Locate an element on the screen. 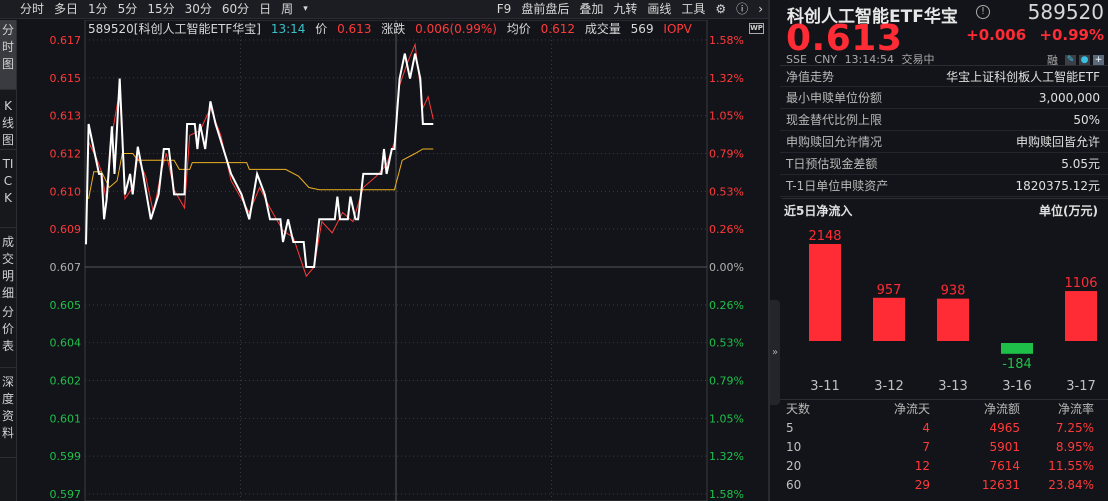 Image resolution: width=1108 pixels, height=501 pixels. security-name: 589520[科创人工智能ETF华宝] is located at coordinates (174, 29).